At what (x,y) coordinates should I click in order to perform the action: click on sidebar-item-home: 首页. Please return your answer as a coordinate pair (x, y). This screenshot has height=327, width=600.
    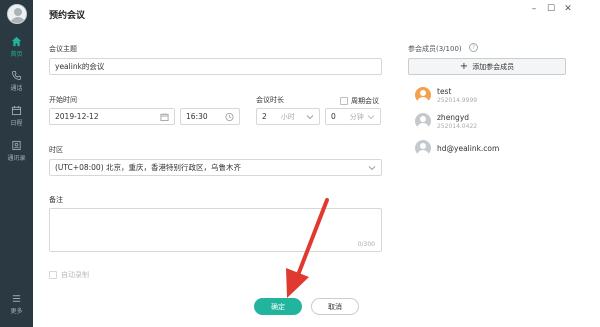
    Looking at the image, I should click on (16, 47).